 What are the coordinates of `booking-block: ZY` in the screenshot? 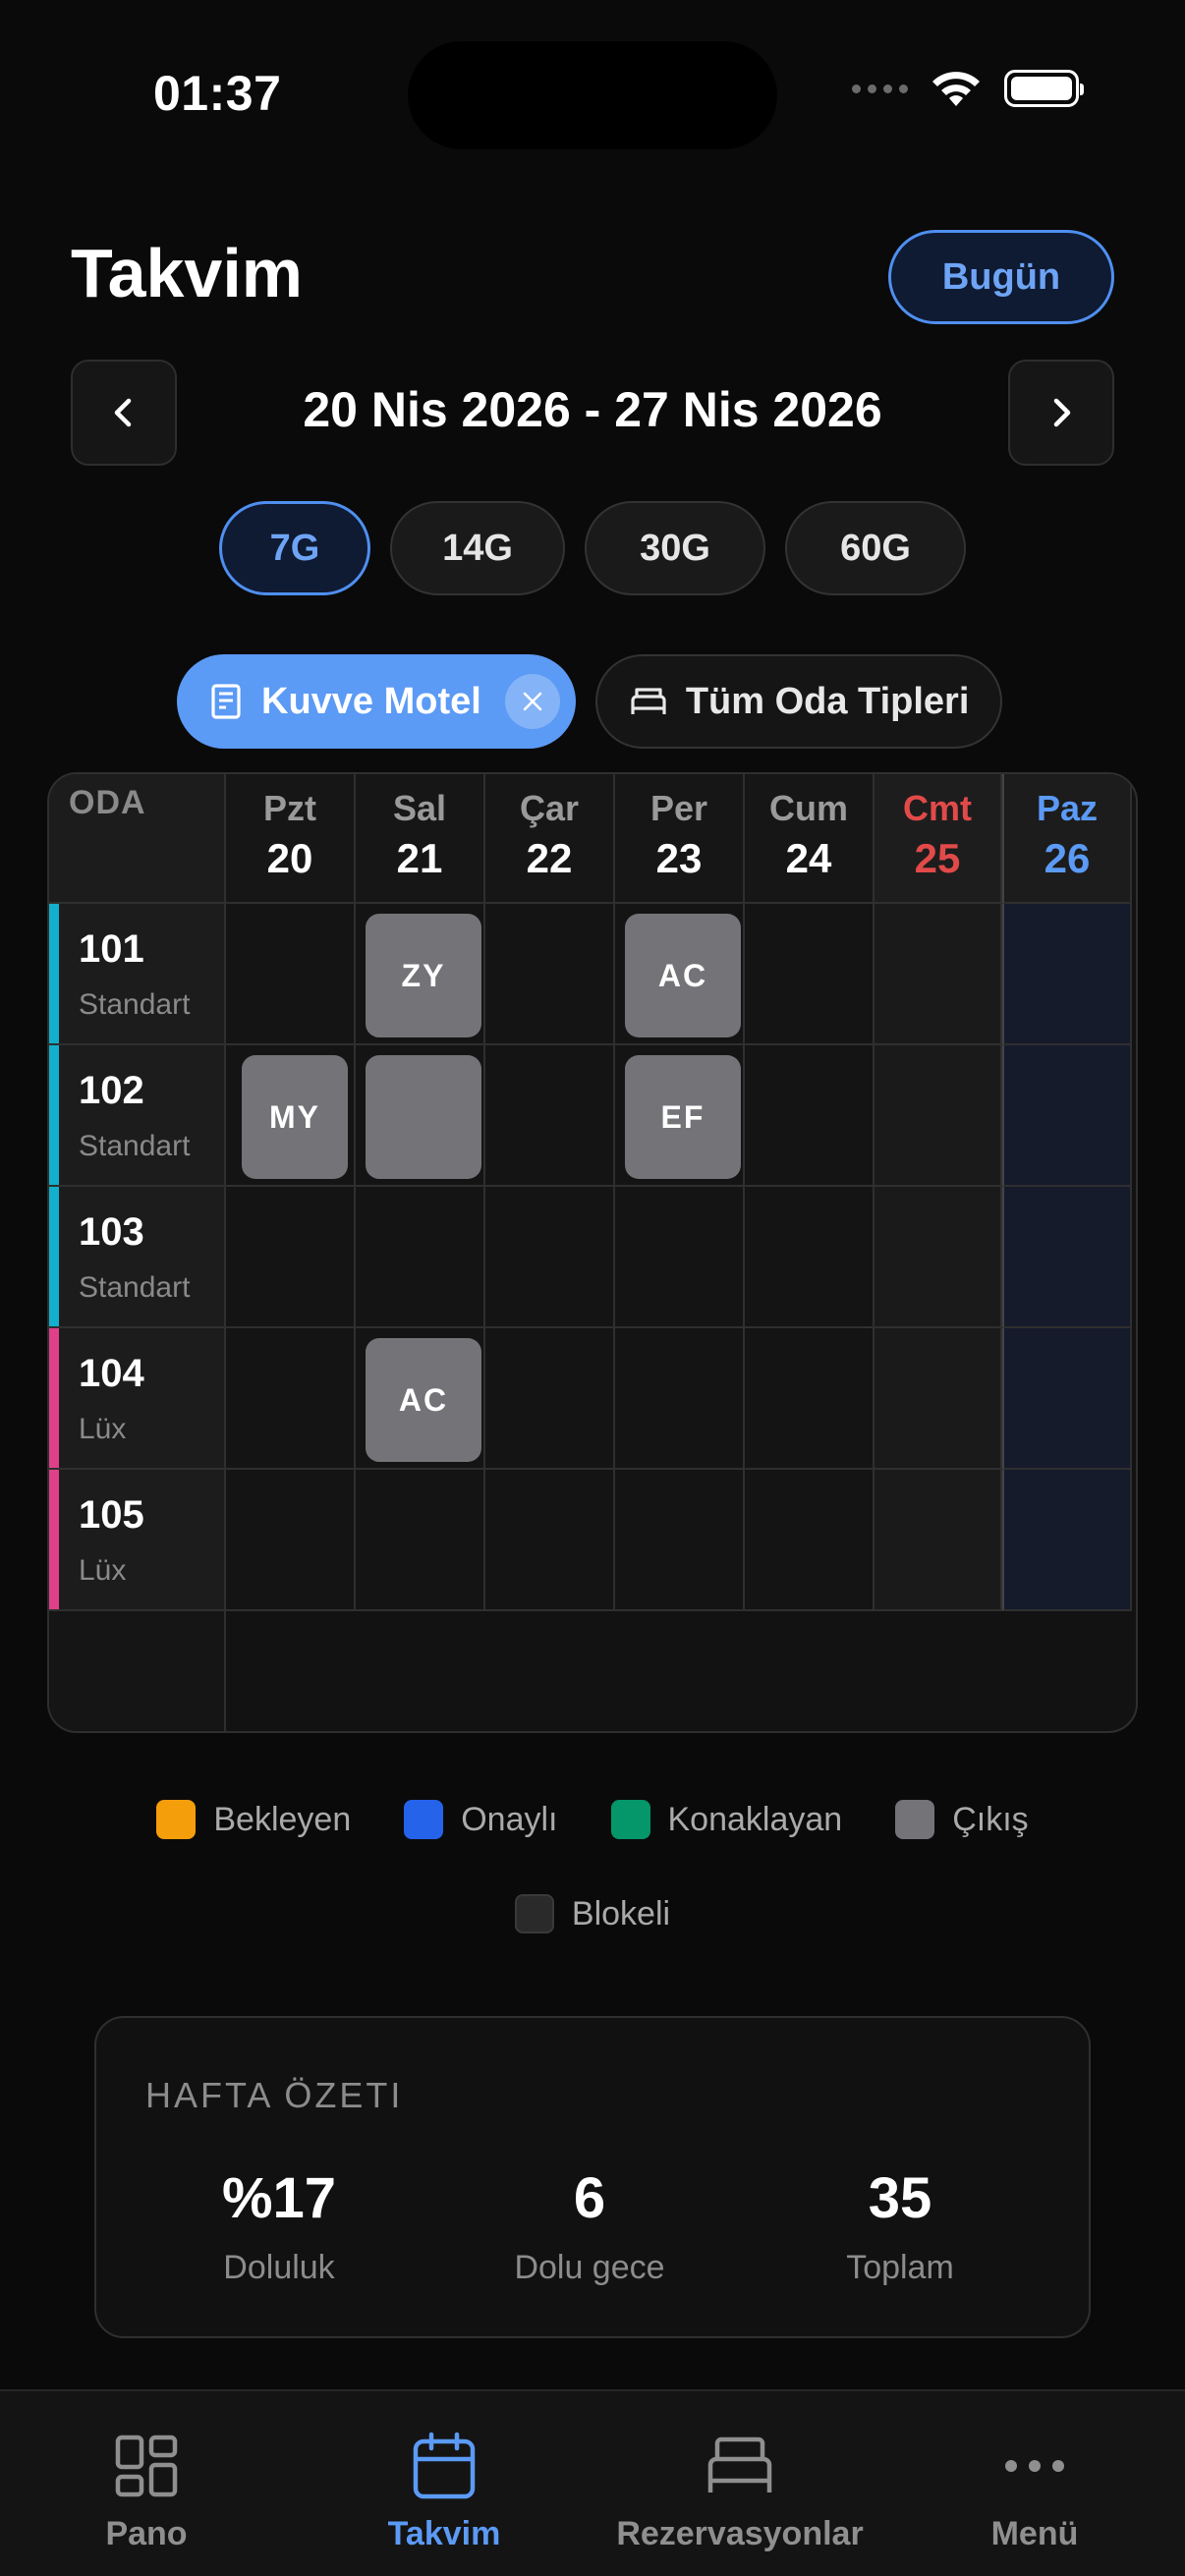 It's located at (424, 975).